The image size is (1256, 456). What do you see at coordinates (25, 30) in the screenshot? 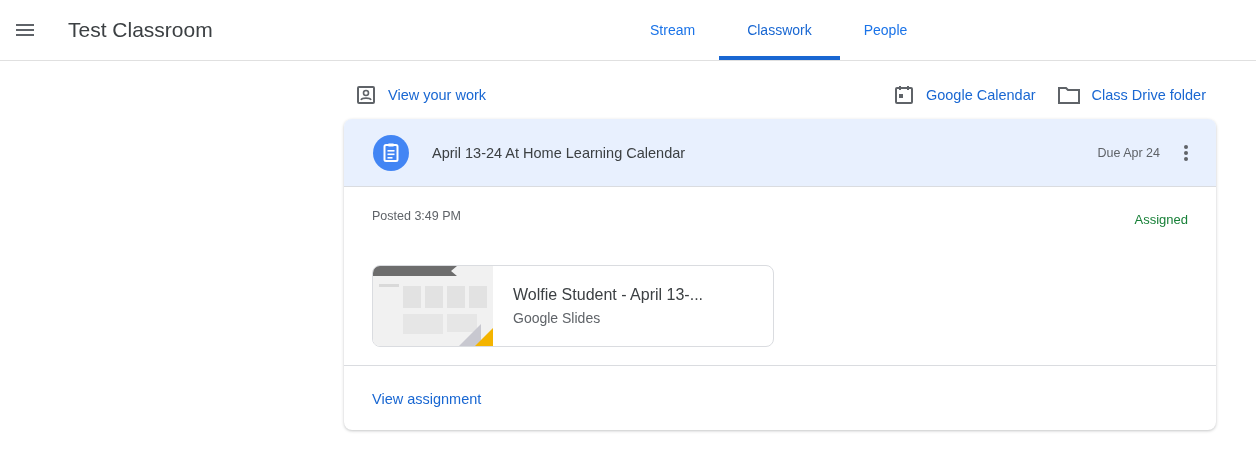
I see `menu-icon` at bounding box center [25, 30].